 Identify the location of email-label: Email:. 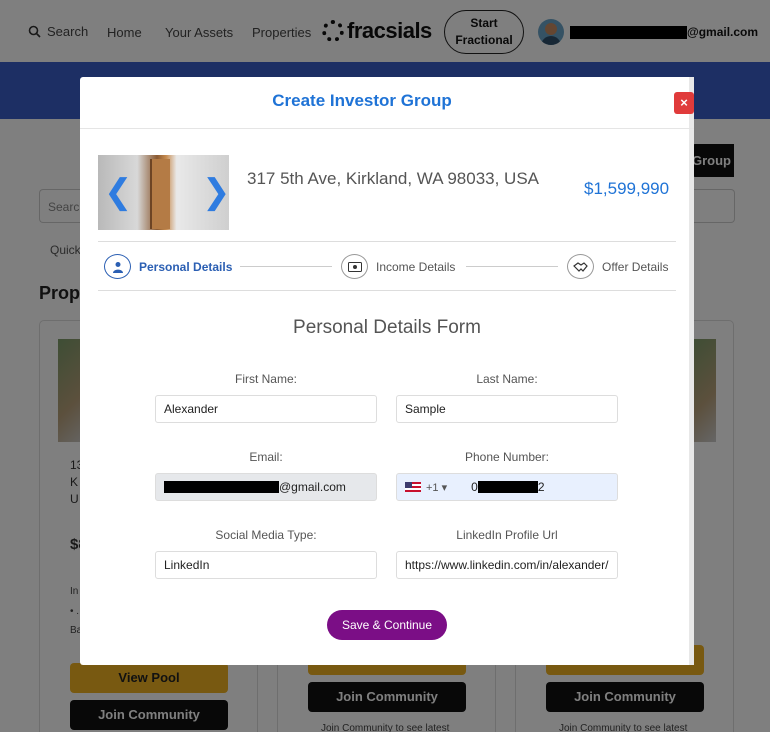
(266, 457).